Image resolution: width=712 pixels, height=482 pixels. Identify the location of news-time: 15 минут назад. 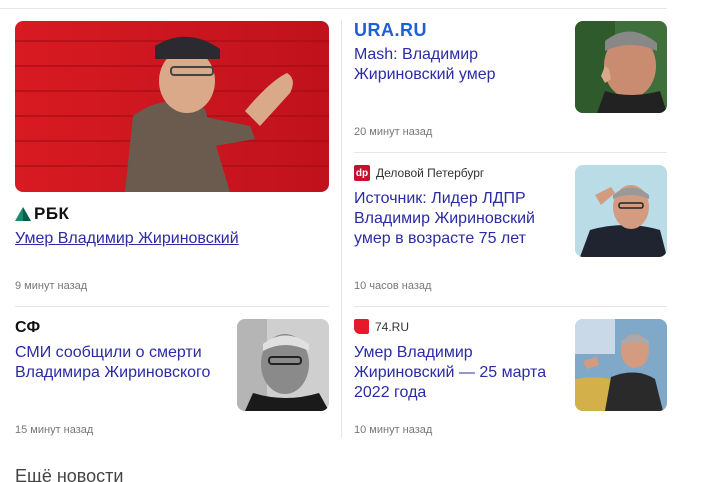
(54, 430).